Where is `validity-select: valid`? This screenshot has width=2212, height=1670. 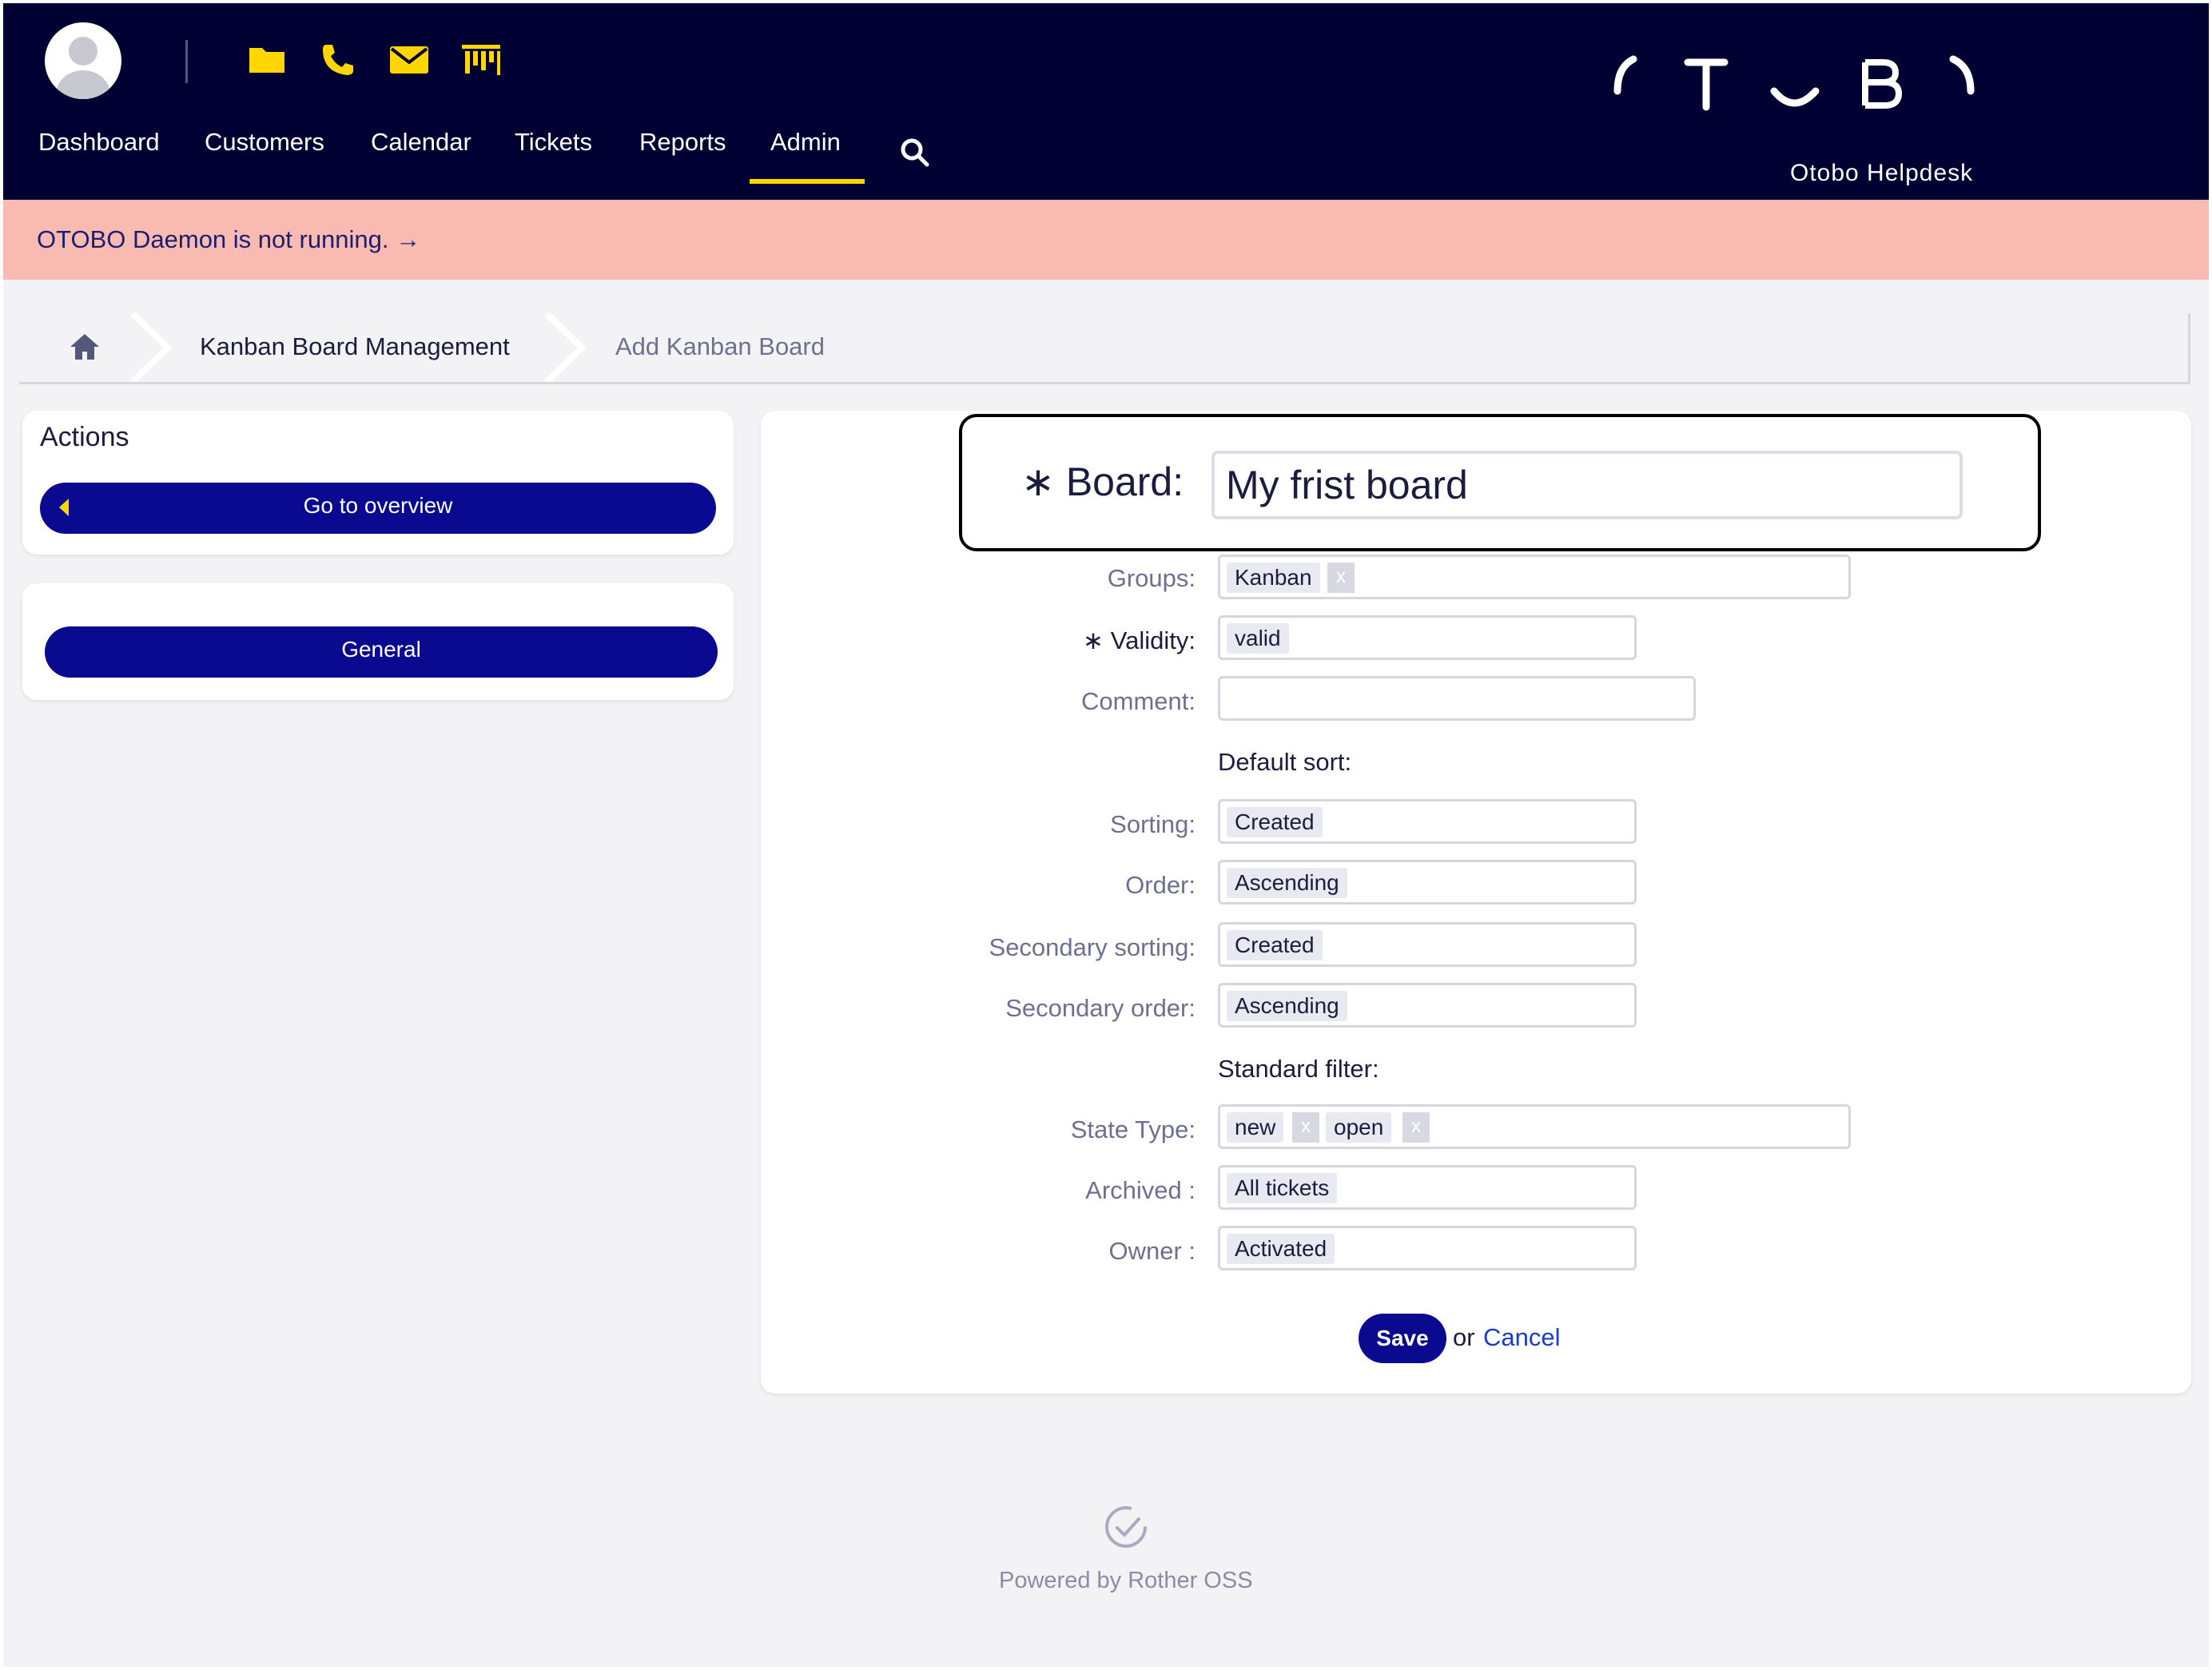
validity-select: valid is located at coordinates (1427, 637).